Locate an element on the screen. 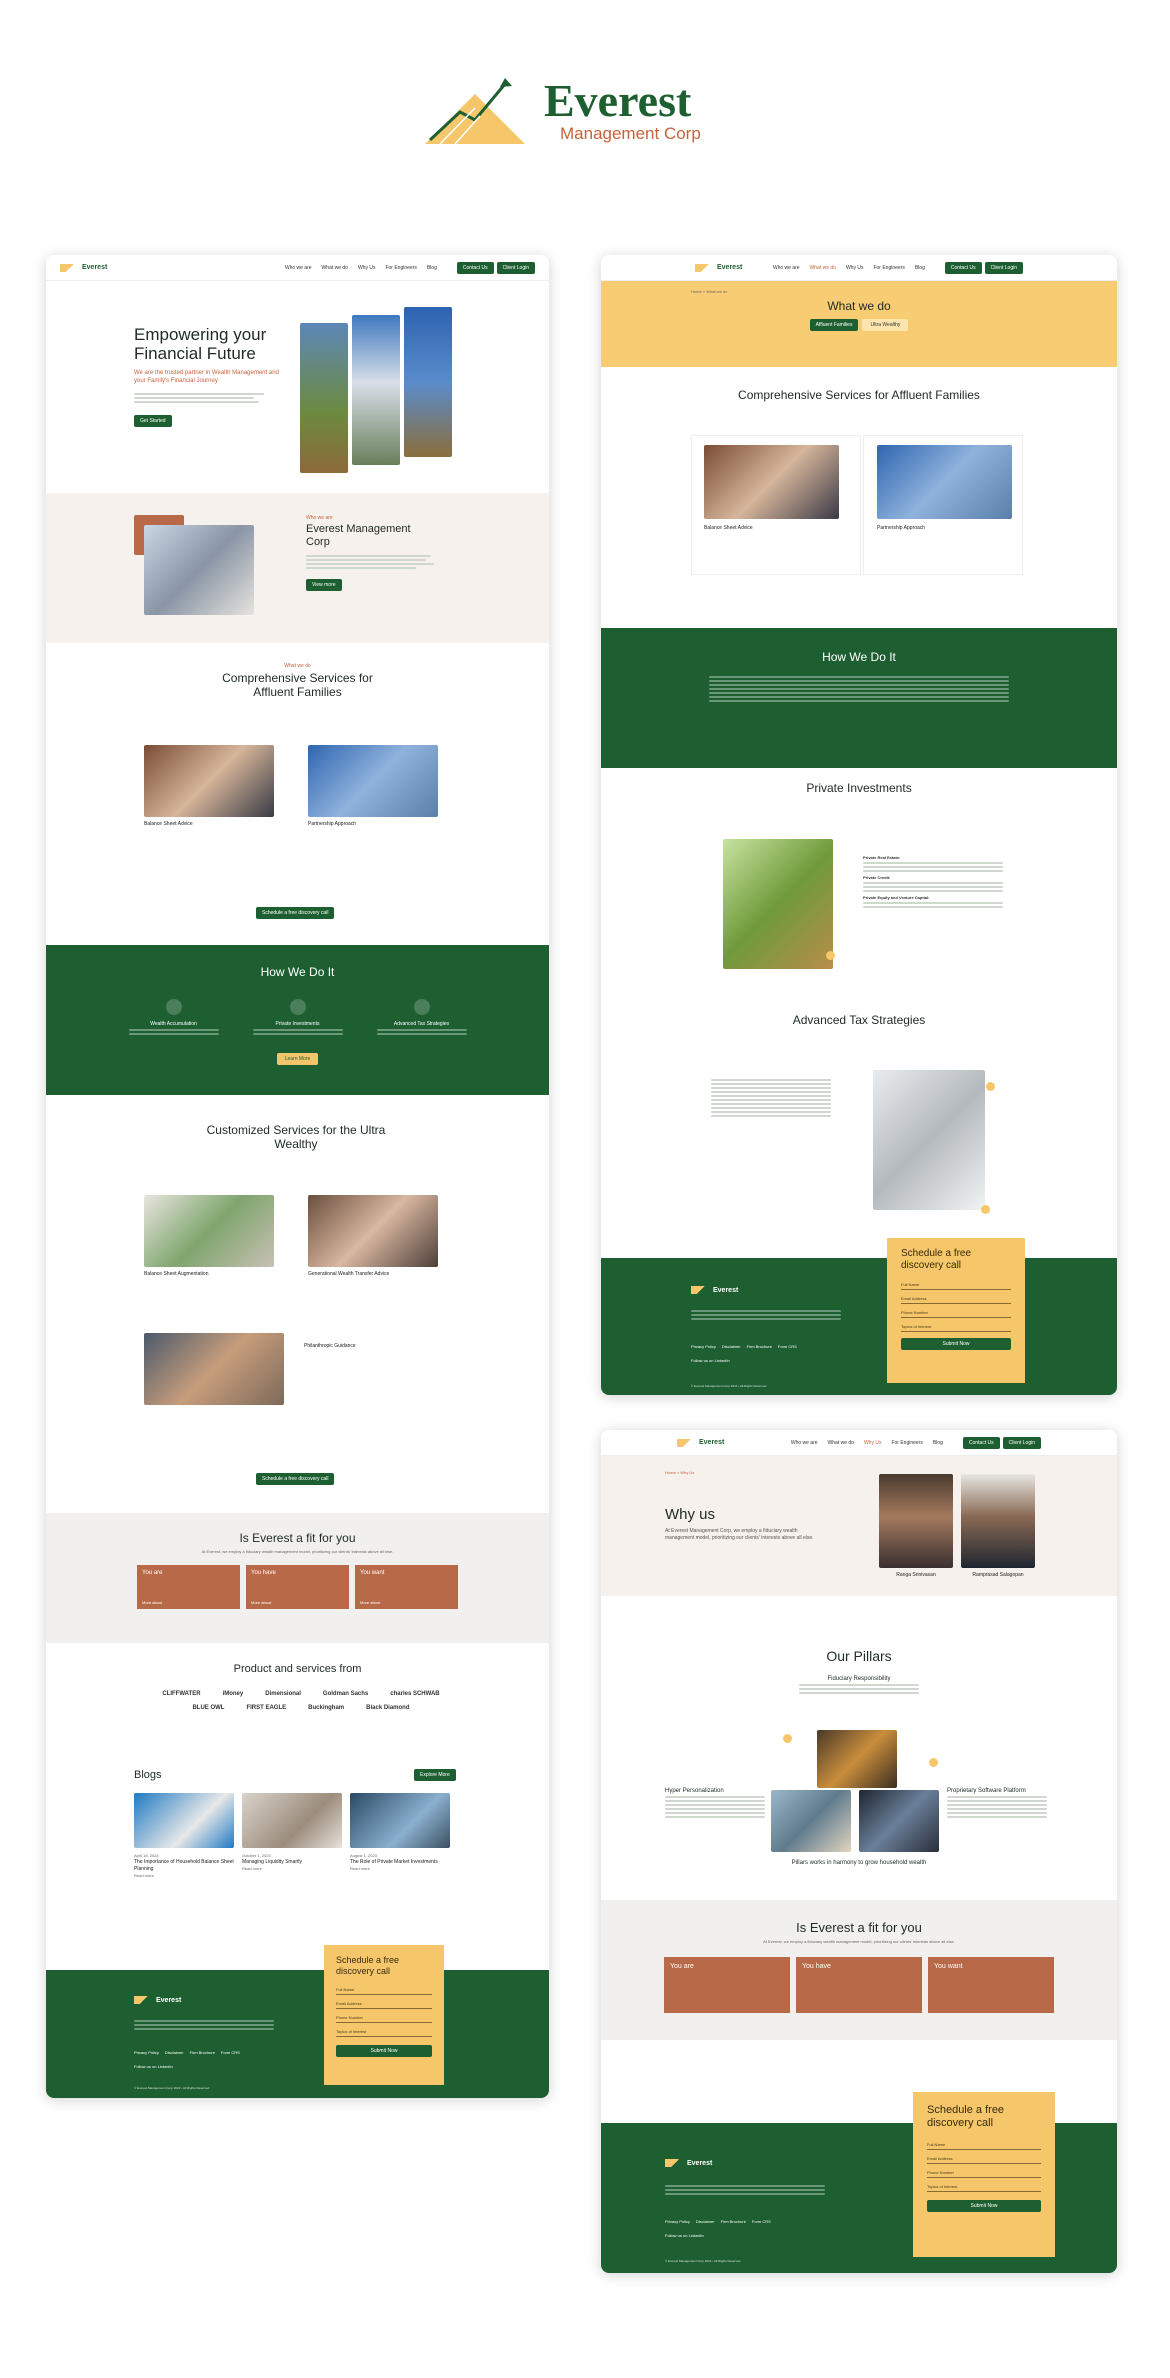  person-1-name: Ranga Srinivasan is located at coordinates (916, 1575).